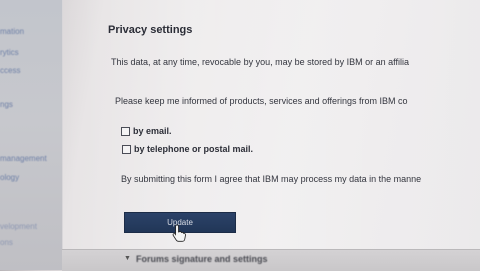 This screenshot has height=271, width=480. Describe the element at coordinates (152, 131) in the screenshot. I see `email-option-label: by email.` at that location.